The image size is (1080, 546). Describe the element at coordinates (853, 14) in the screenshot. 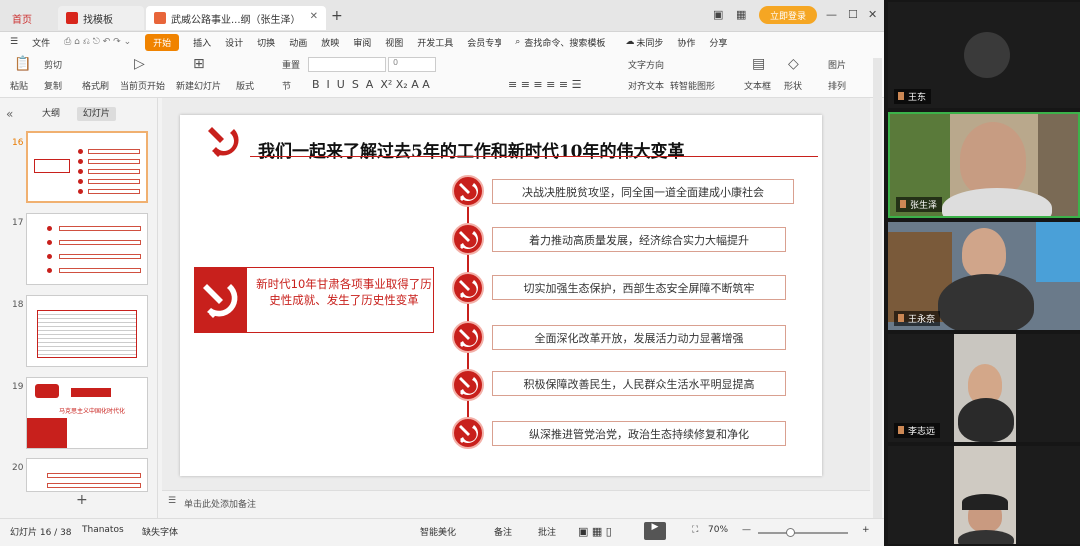

I see `maximize-icon: ☐` at that location.